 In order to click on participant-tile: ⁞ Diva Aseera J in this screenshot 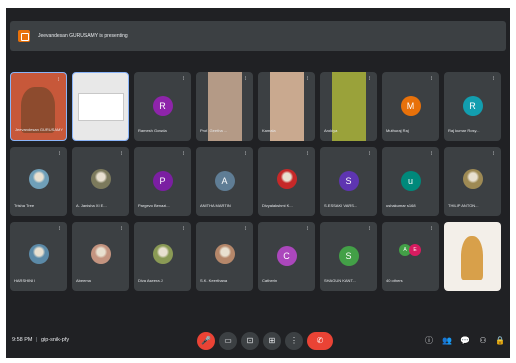, I will do `click(162, 256)`.